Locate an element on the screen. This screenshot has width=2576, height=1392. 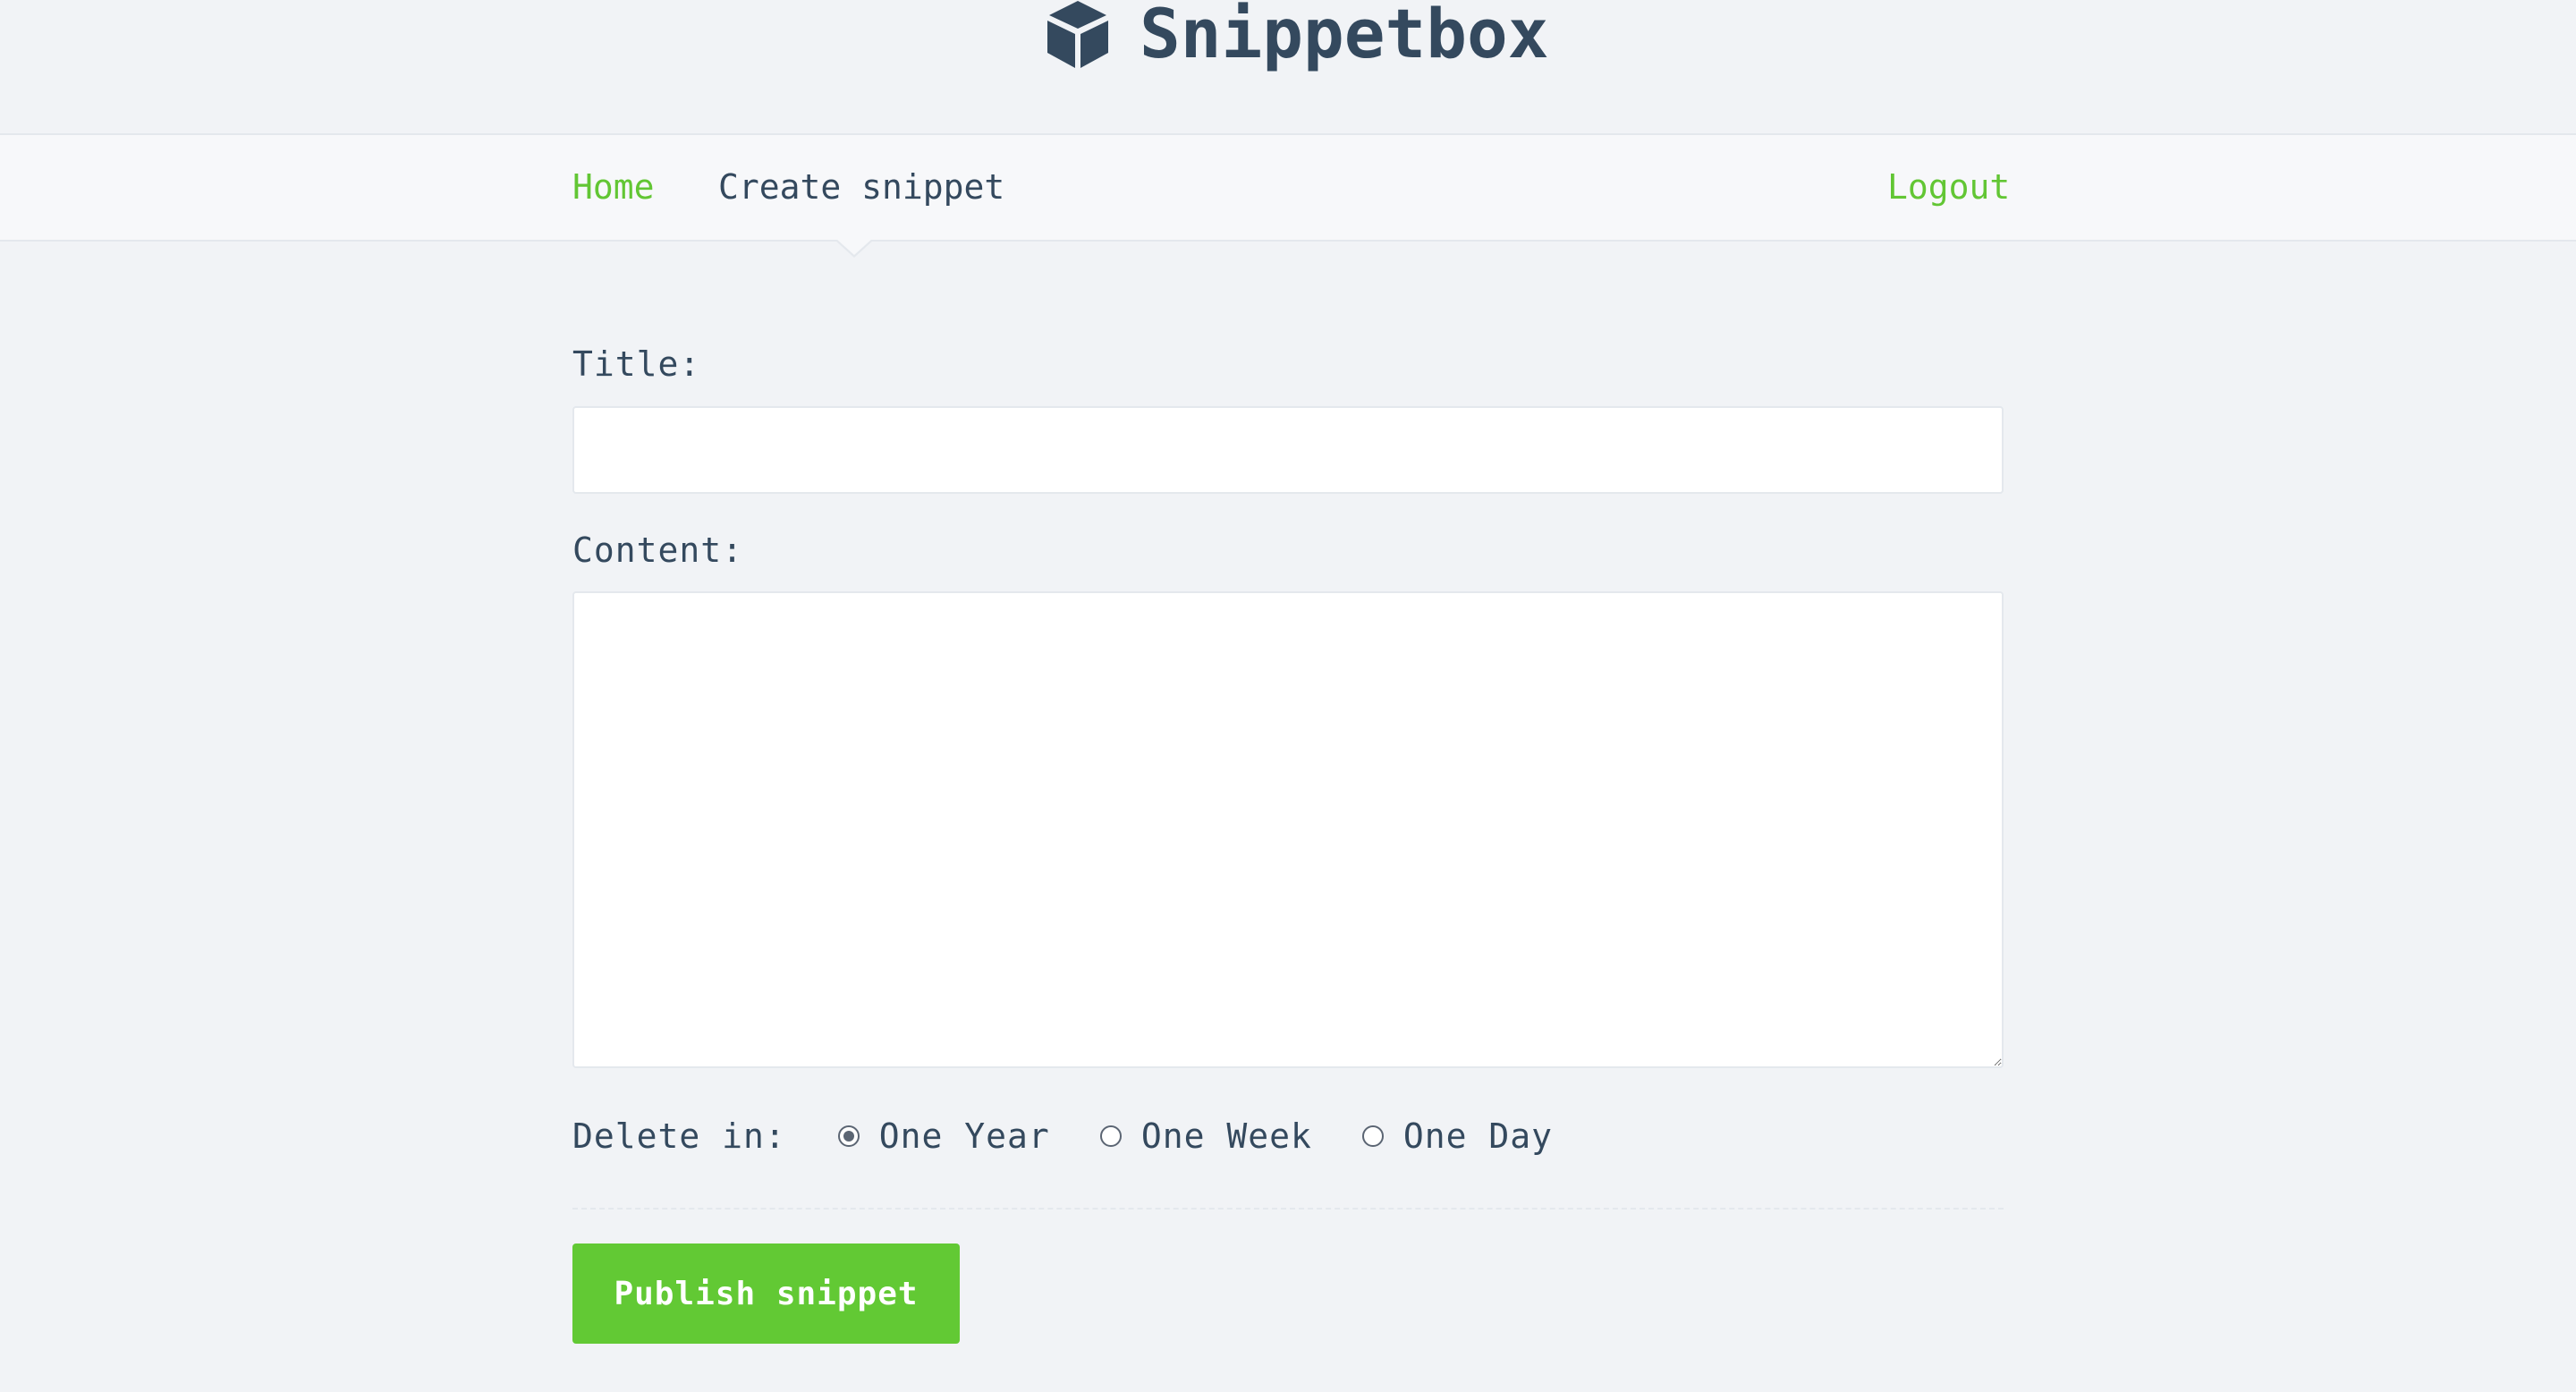
title-input is located at coordinates (1288, 450).